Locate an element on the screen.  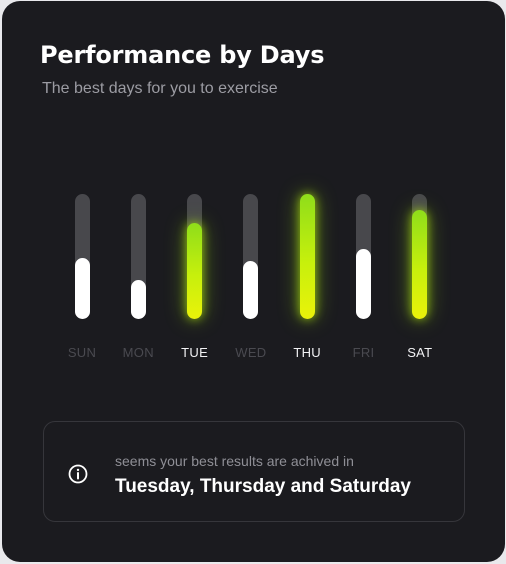
bar-sun is located at coordinates (82, 288).